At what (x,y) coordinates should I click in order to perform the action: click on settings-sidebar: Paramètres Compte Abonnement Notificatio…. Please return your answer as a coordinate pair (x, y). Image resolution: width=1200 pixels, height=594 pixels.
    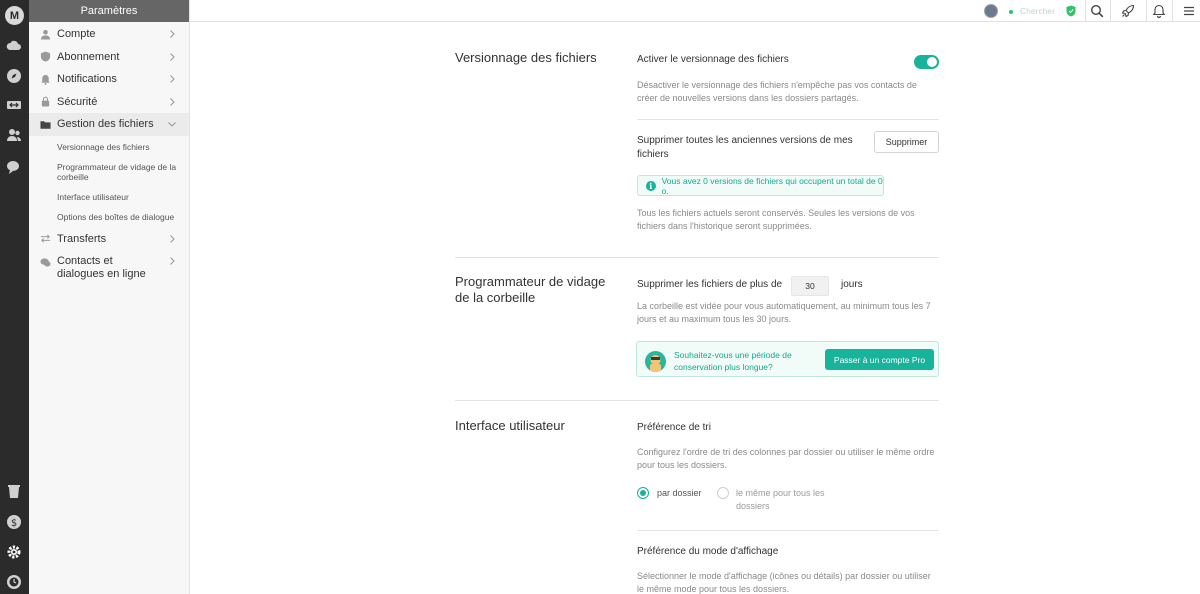
    Looking at the image, I should click on (109, 297).